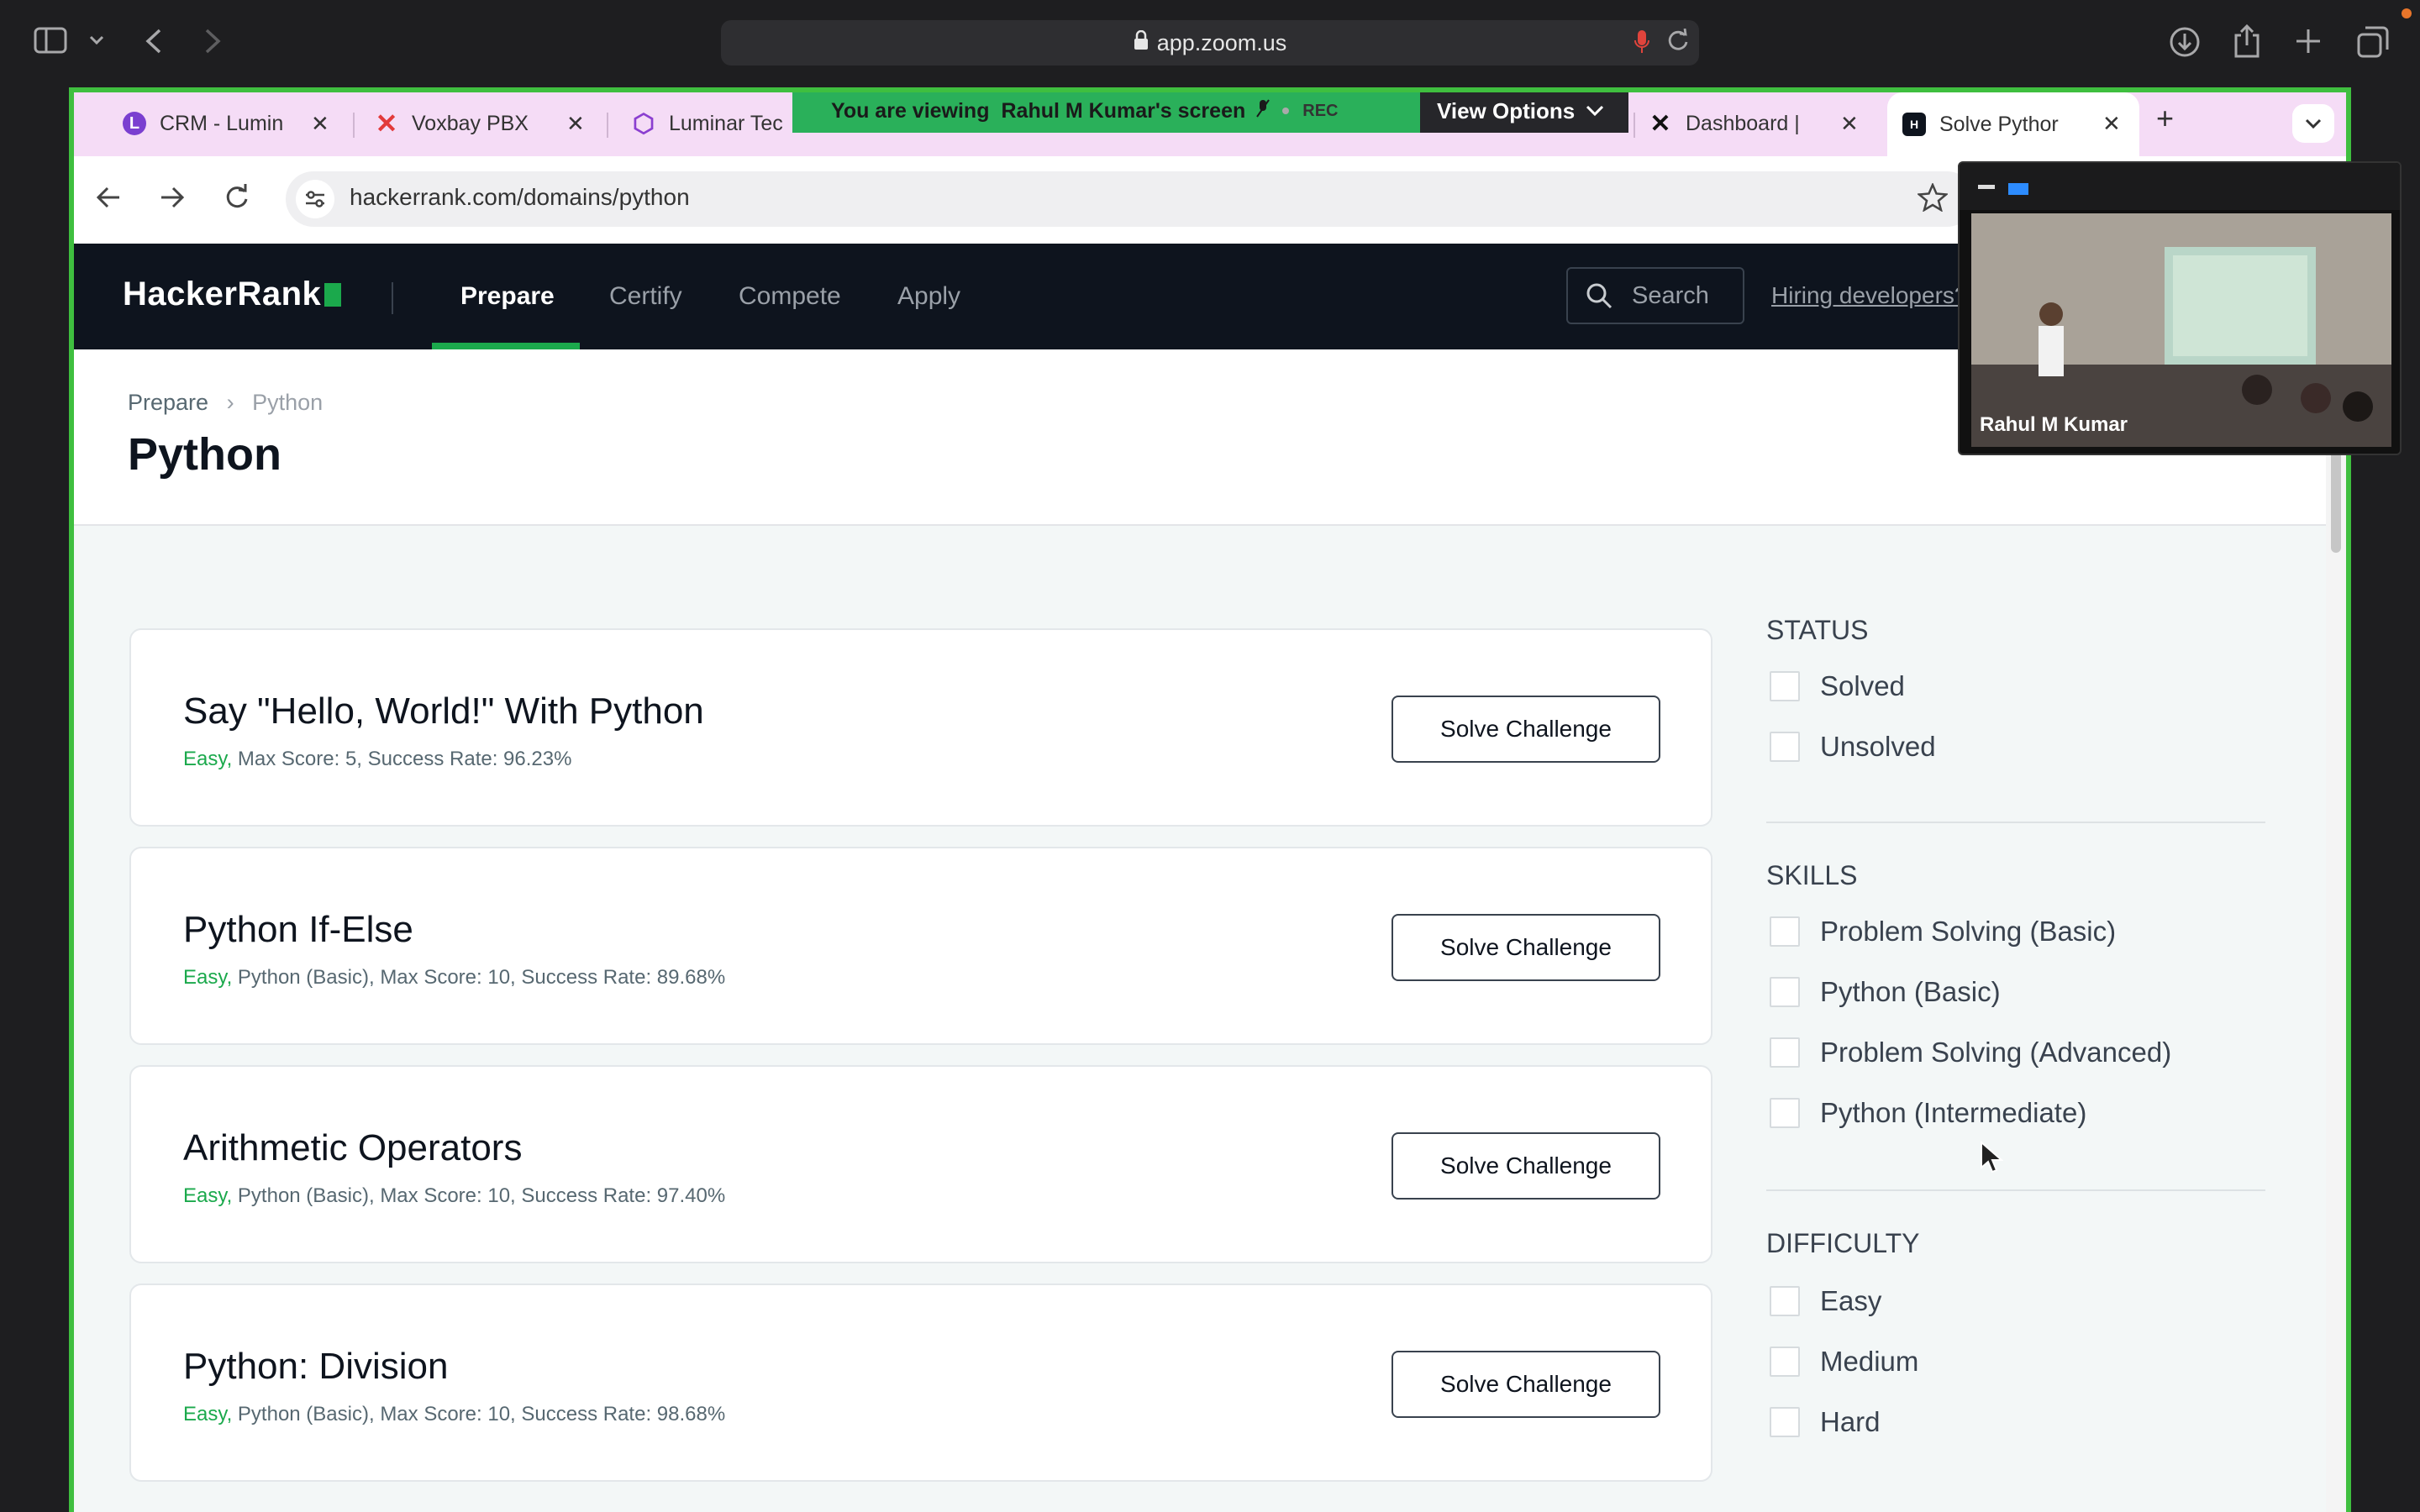 The image size is (2420, 1512). Describe the element at coordinates (726, 123) in the screenshot. I see `tab-label: Luminar Tec` at that location.